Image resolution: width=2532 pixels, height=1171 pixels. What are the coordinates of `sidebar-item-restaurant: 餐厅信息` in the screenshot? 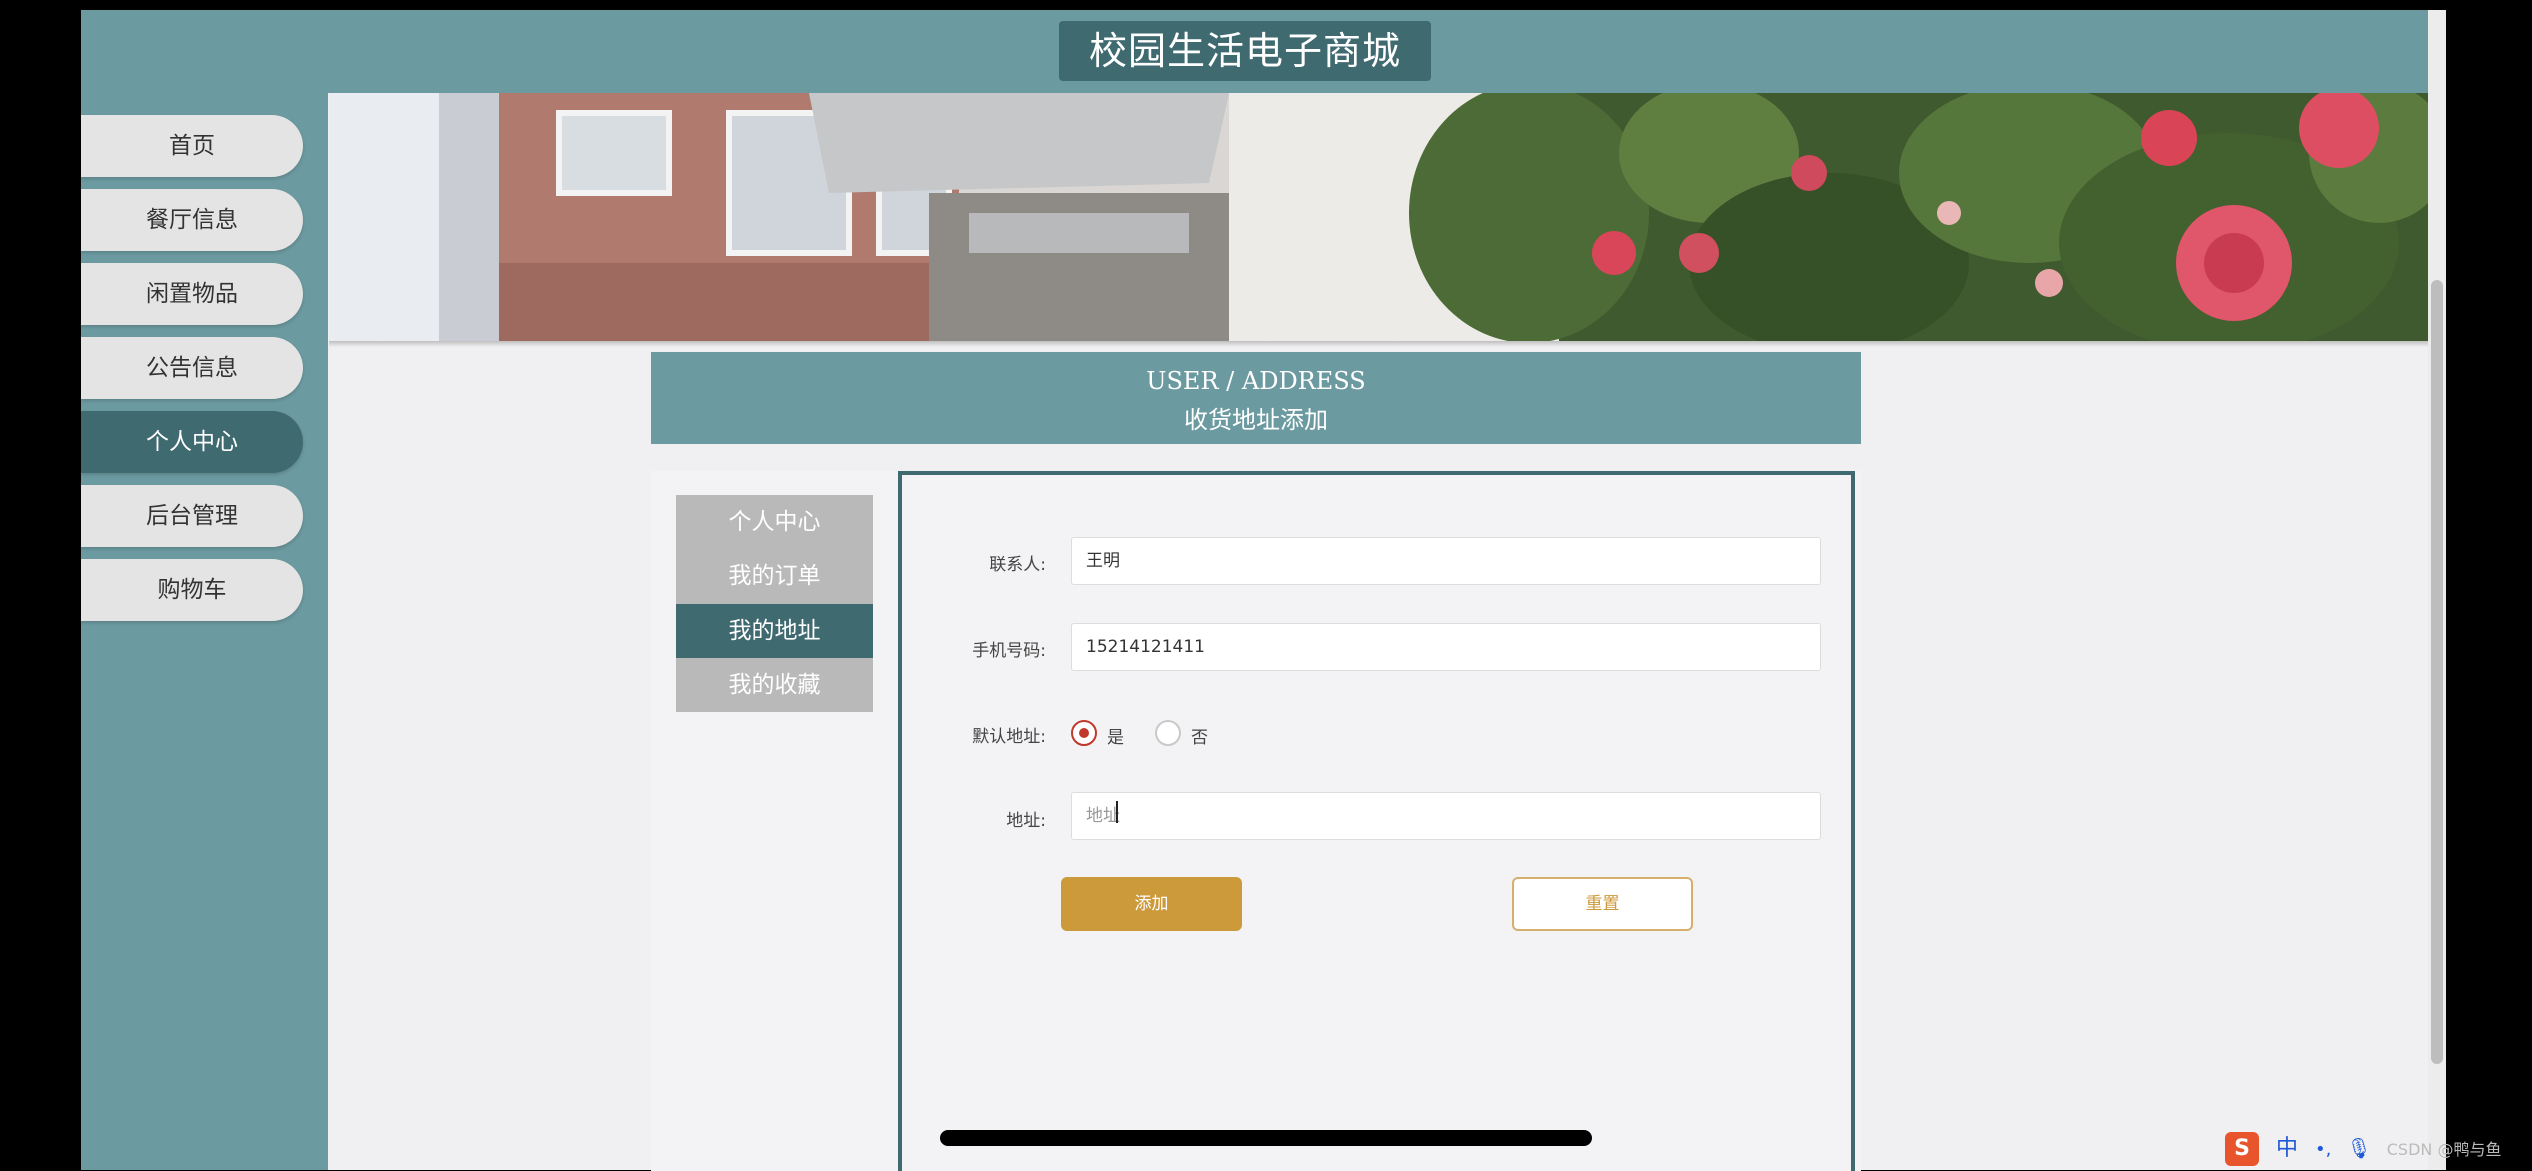 It's located at (192, 220).